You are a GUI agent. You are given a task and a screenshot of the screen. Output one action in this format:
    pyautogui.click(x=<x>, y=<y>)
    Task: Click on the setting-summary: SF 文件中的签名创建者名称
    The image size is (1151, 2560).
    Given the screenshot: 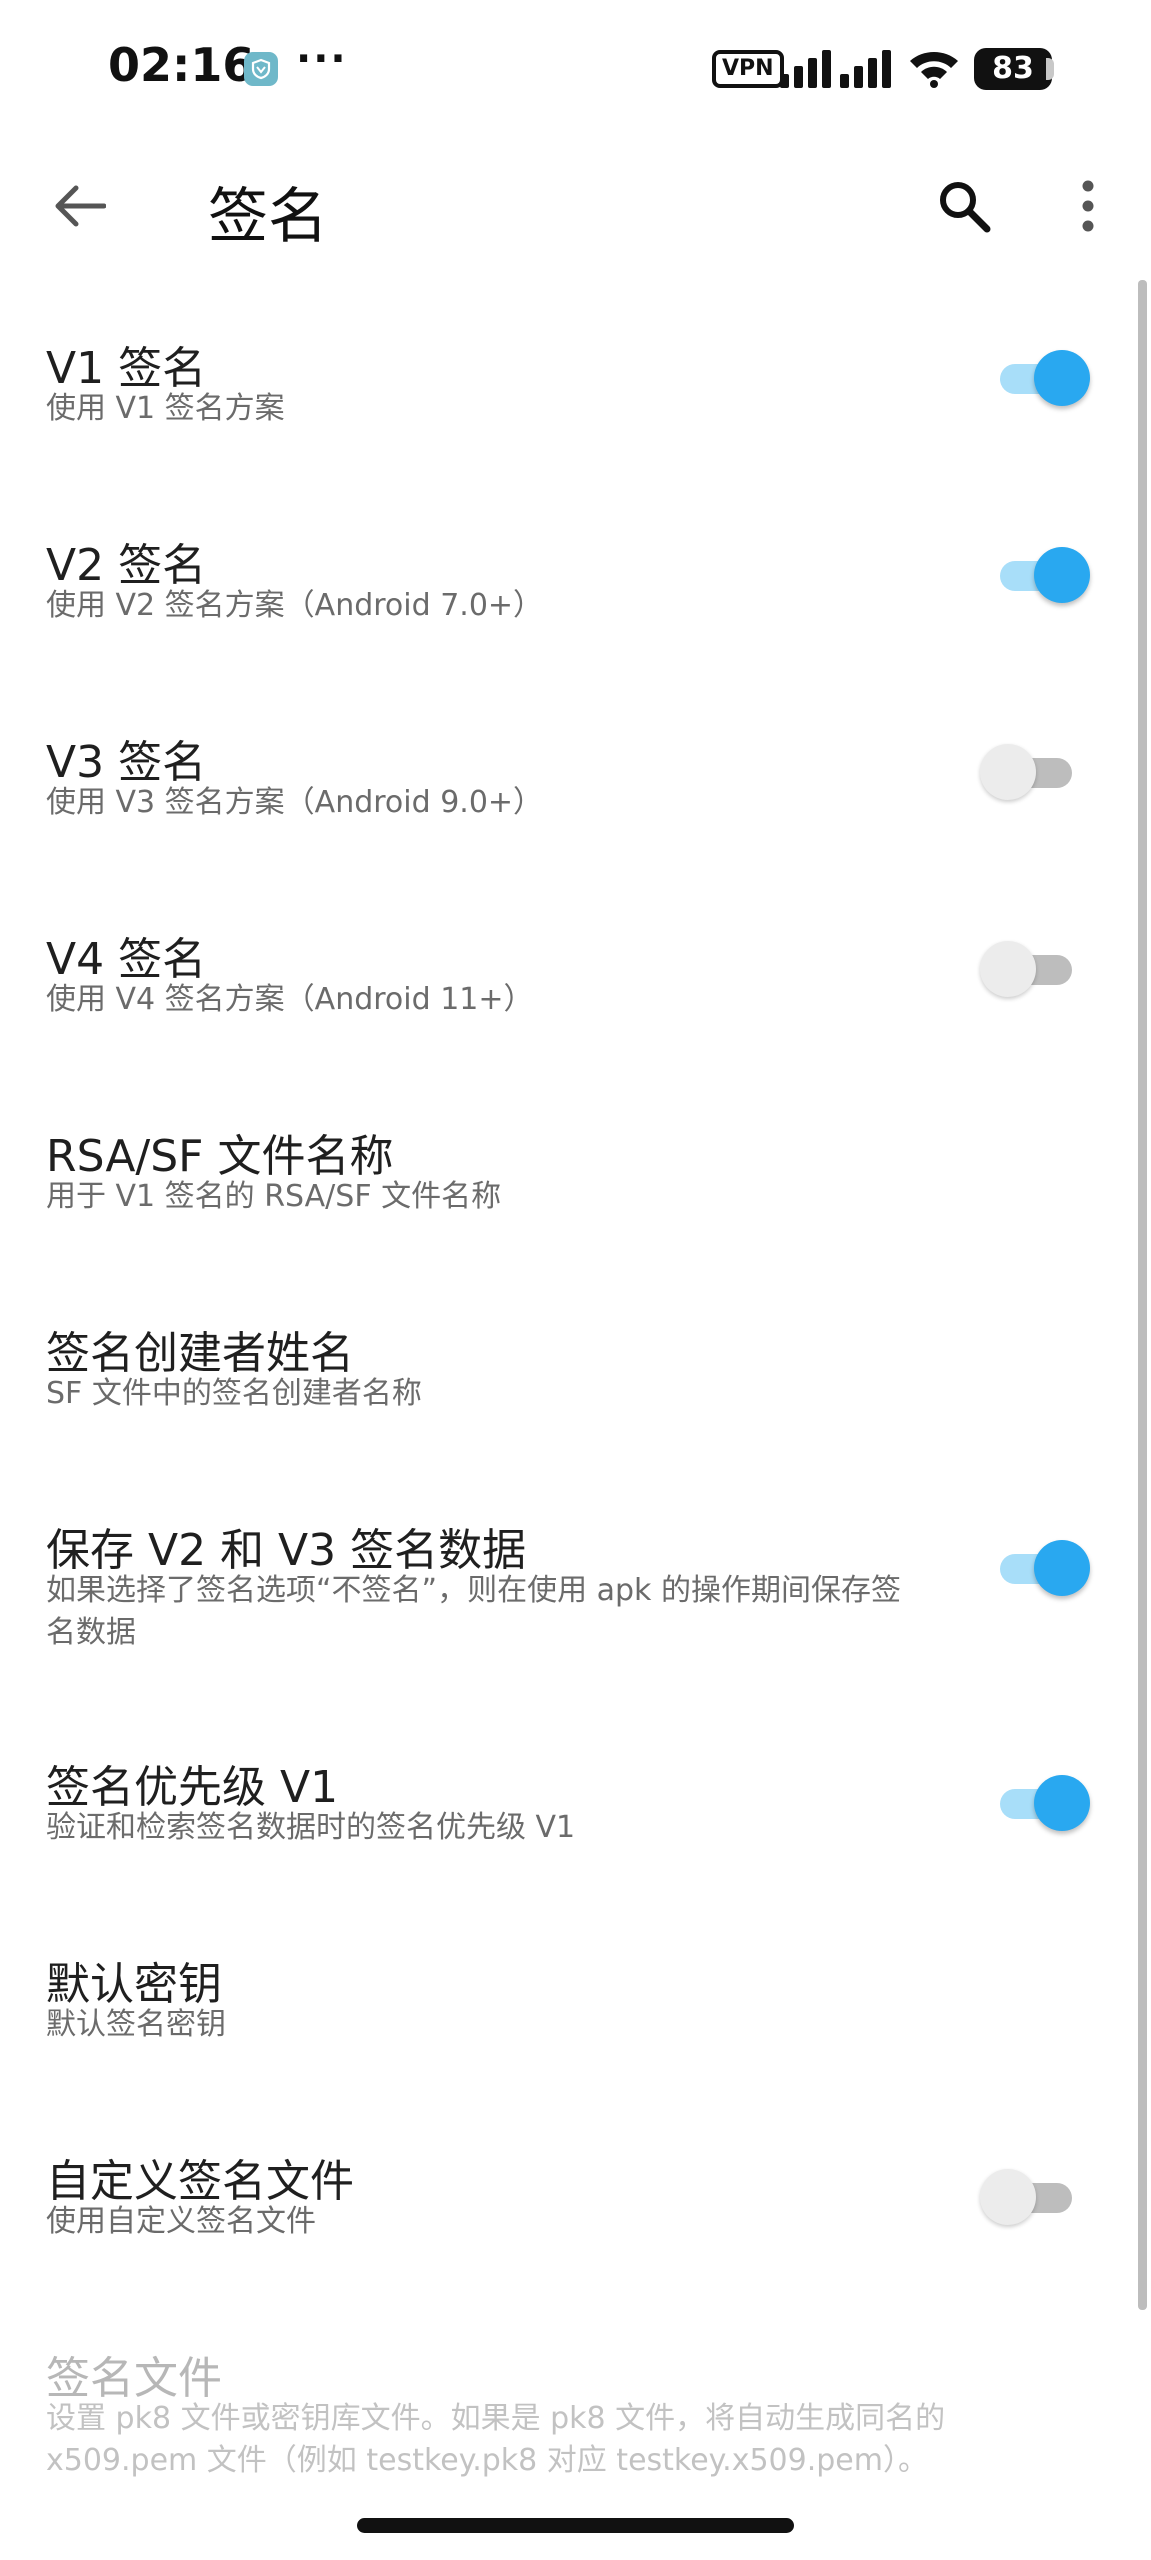 What is the action you would take?
    pyautogui.click(x=234, y=1393)
    